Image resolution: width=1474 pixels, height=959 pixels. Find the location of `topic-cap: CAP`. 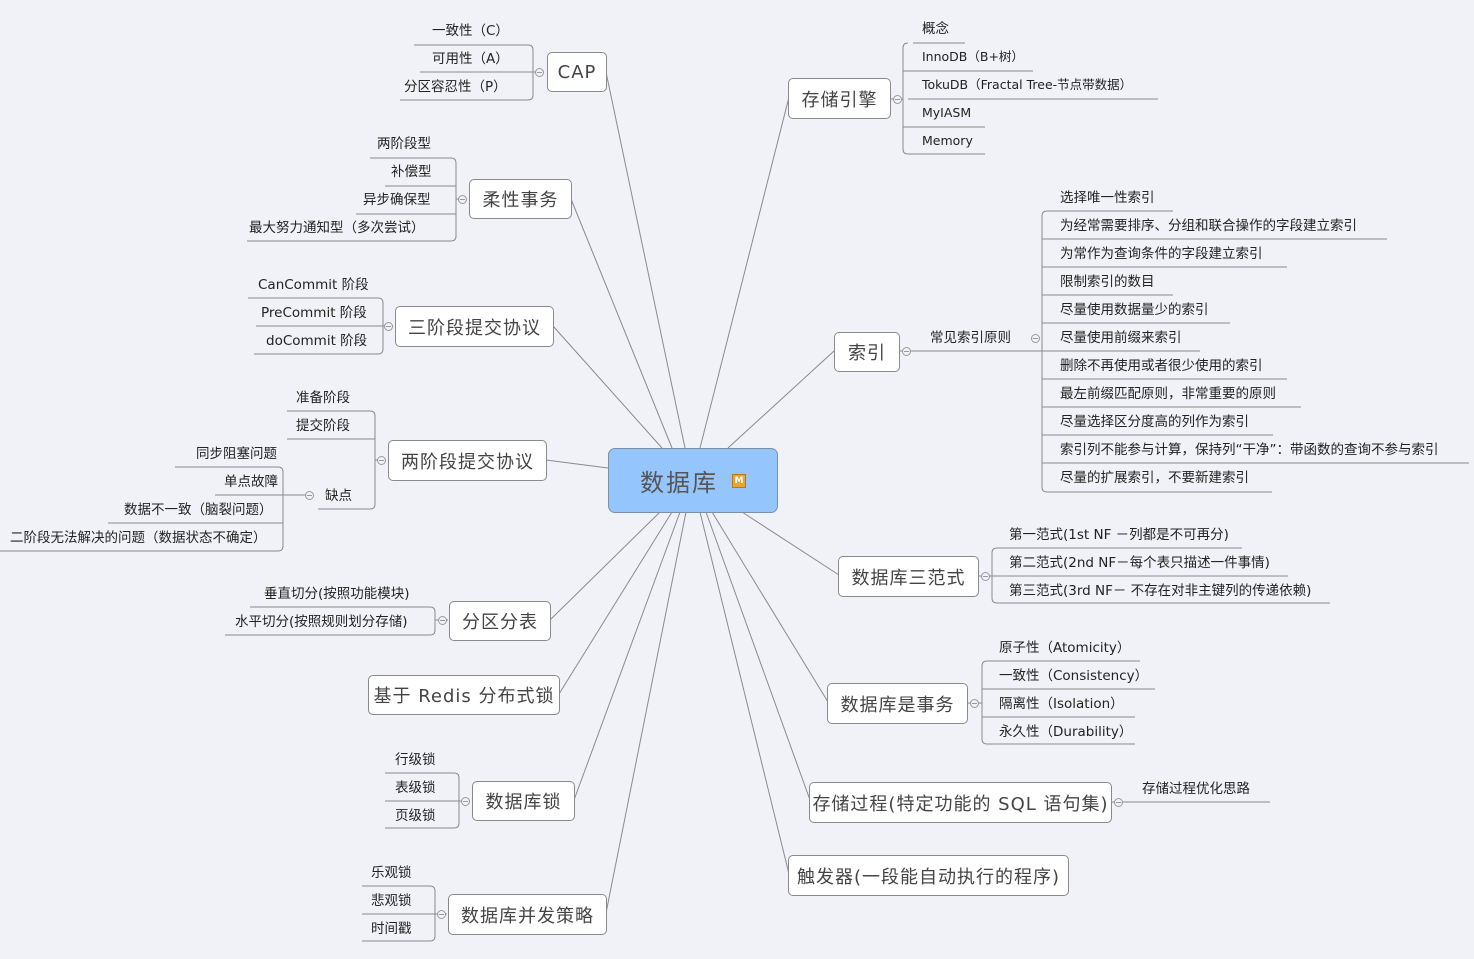

topic-cap: CAP is located at coordinates (577, 72).